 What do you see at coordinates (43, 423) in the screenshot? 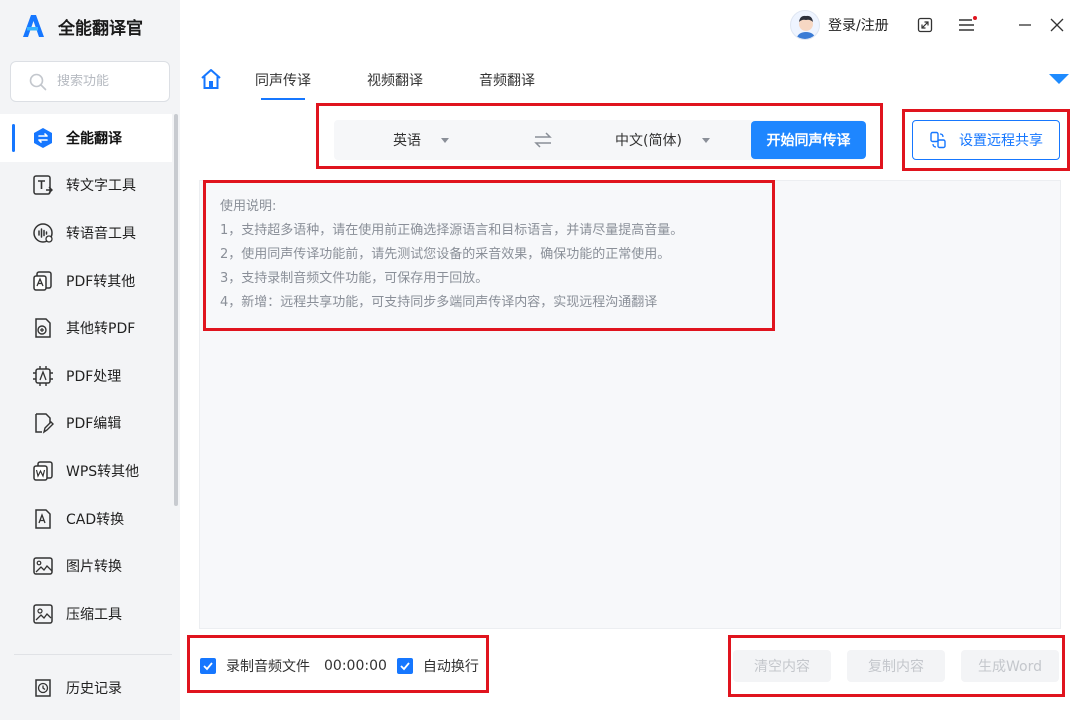
I see `pdf-edit-icon` at bounding box center [43, 423].